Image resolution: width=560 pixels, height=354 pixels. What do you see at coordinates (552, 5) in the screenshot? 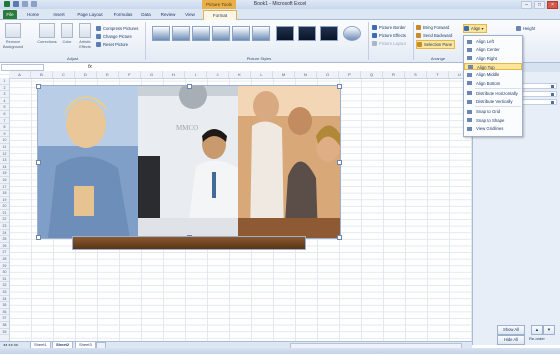
I see `close-icon: ×` at bounding box center [552, 5].